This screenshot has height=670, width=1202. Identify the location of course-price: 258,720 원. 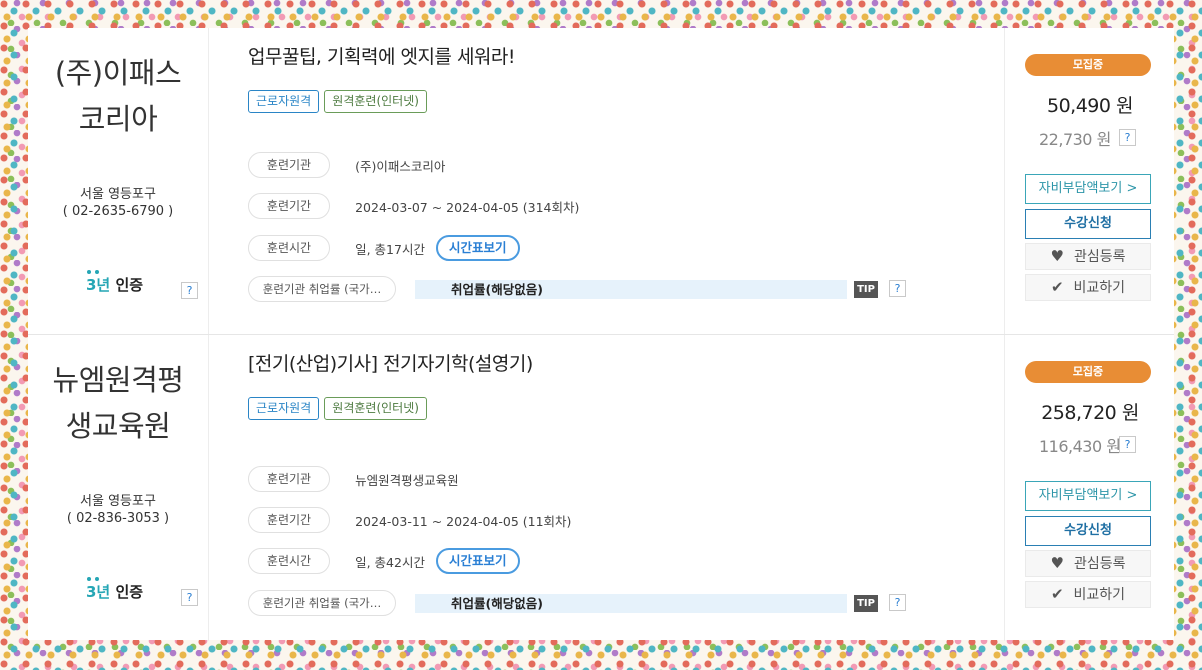
(1090, 413).